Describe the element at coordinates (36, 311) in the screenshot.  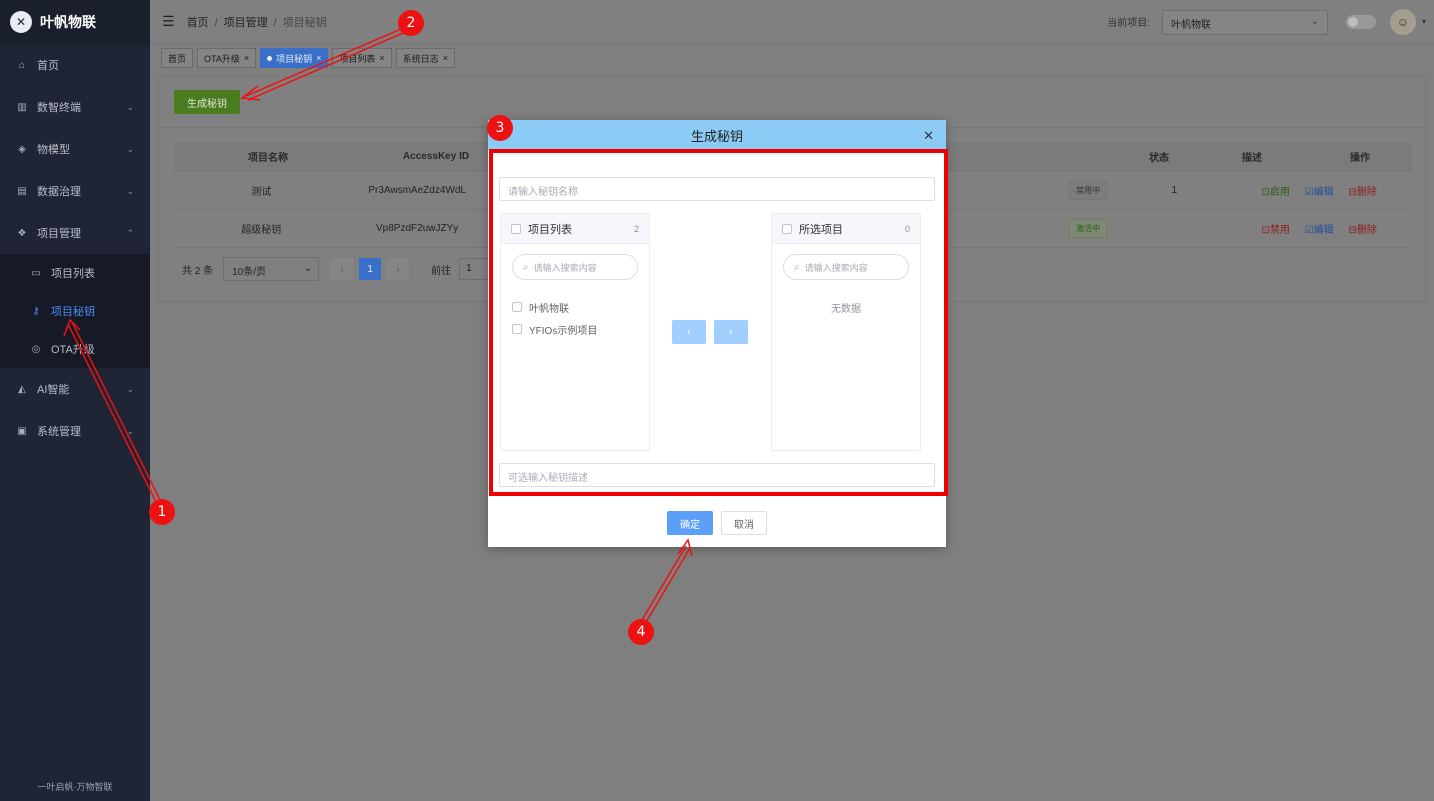
I see `key-icon: ⚷` at that location.